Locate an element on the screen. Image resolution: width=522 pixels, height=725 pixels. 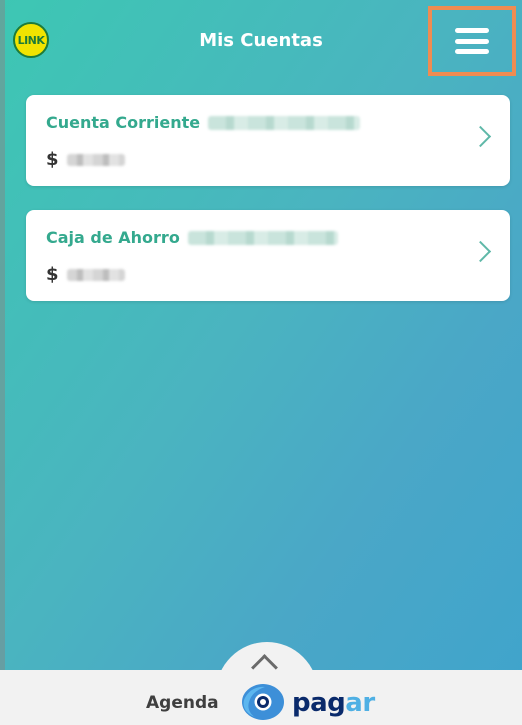
pagar-brand: pagar is located at coordinates (333, 703).